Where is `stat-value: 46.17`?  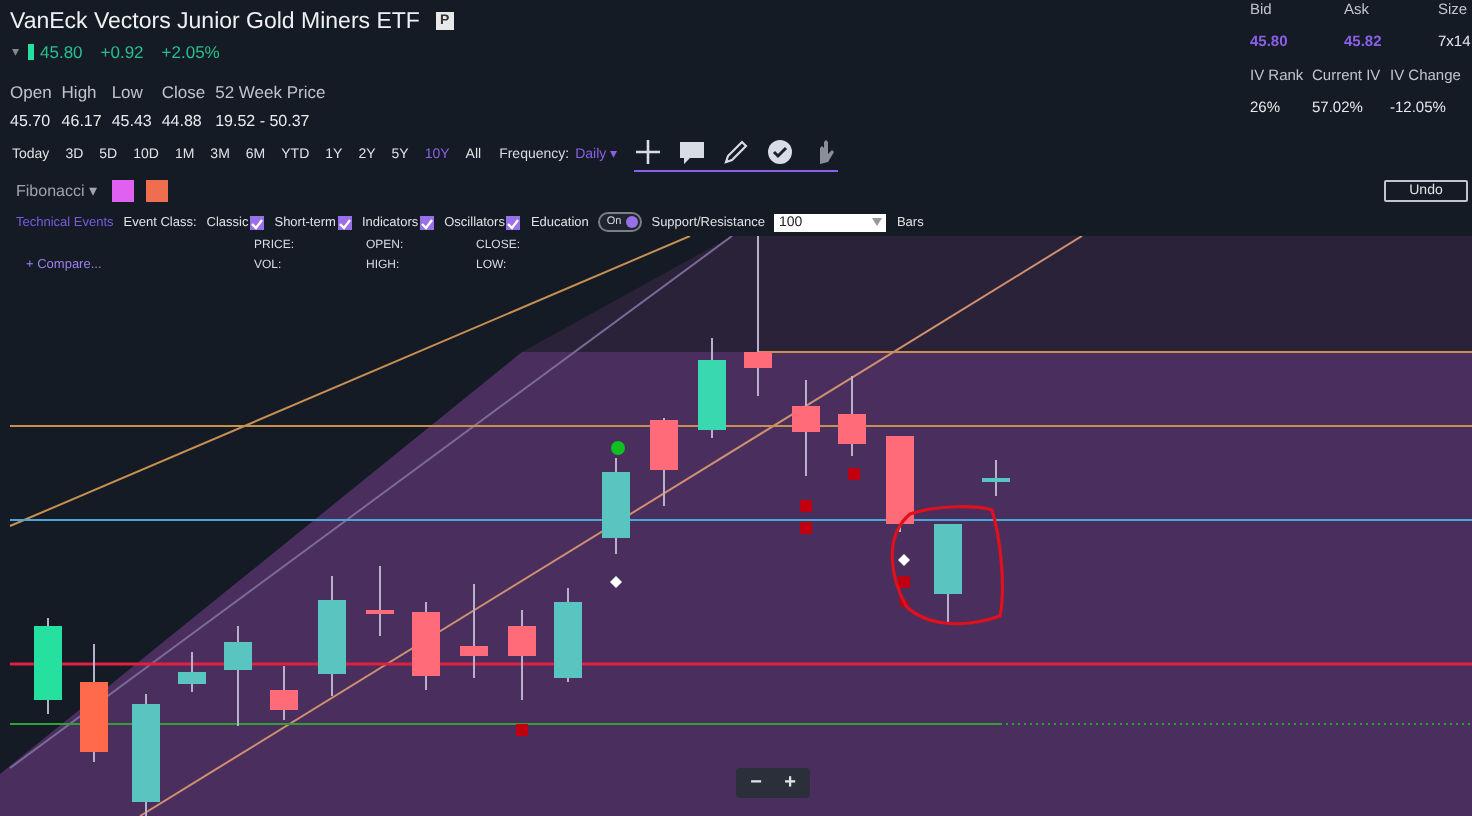 stat-value: 46.17 is located at coordinates (81, 121).